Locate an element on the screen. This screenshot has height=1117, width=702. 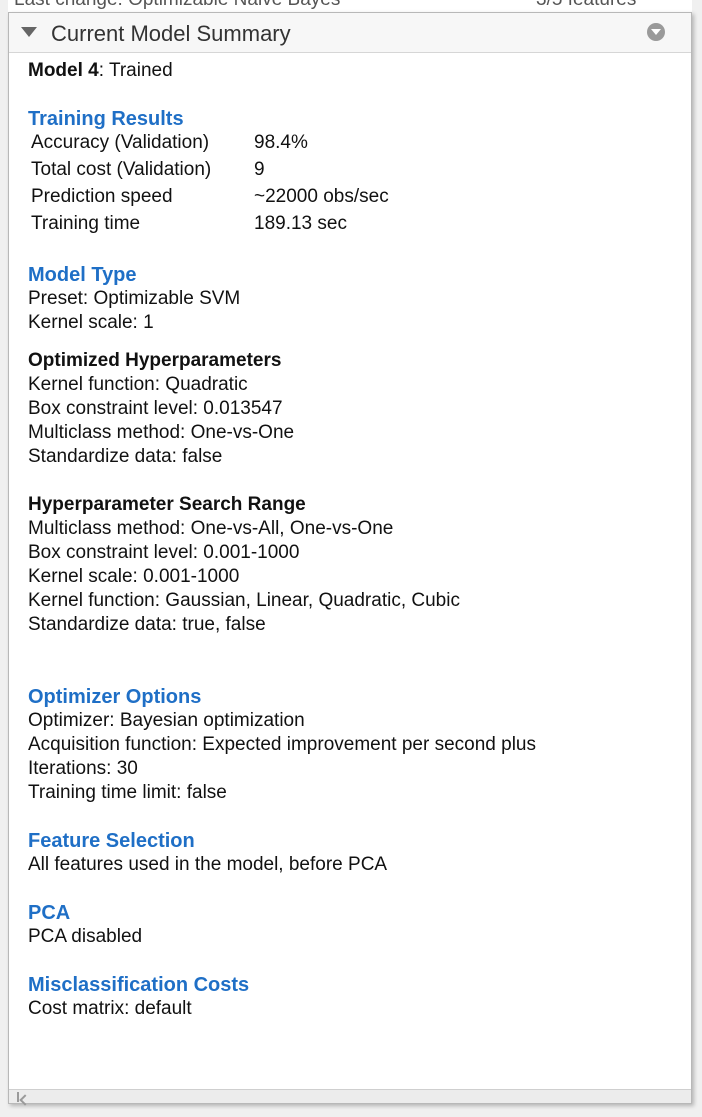
model-type-line: Preset: Optimizable SVM is located at coordinates (134, 298).